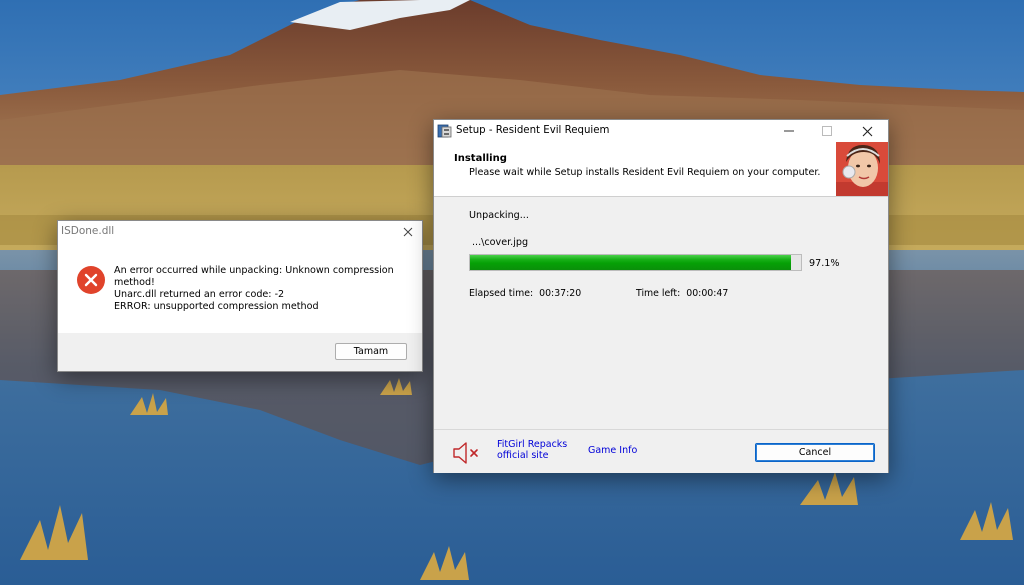  Describe the element at coordinates (661, 131) in the screenshot. I see `setup-title-bar: Setup - Resident Evil Requiem` at that location.